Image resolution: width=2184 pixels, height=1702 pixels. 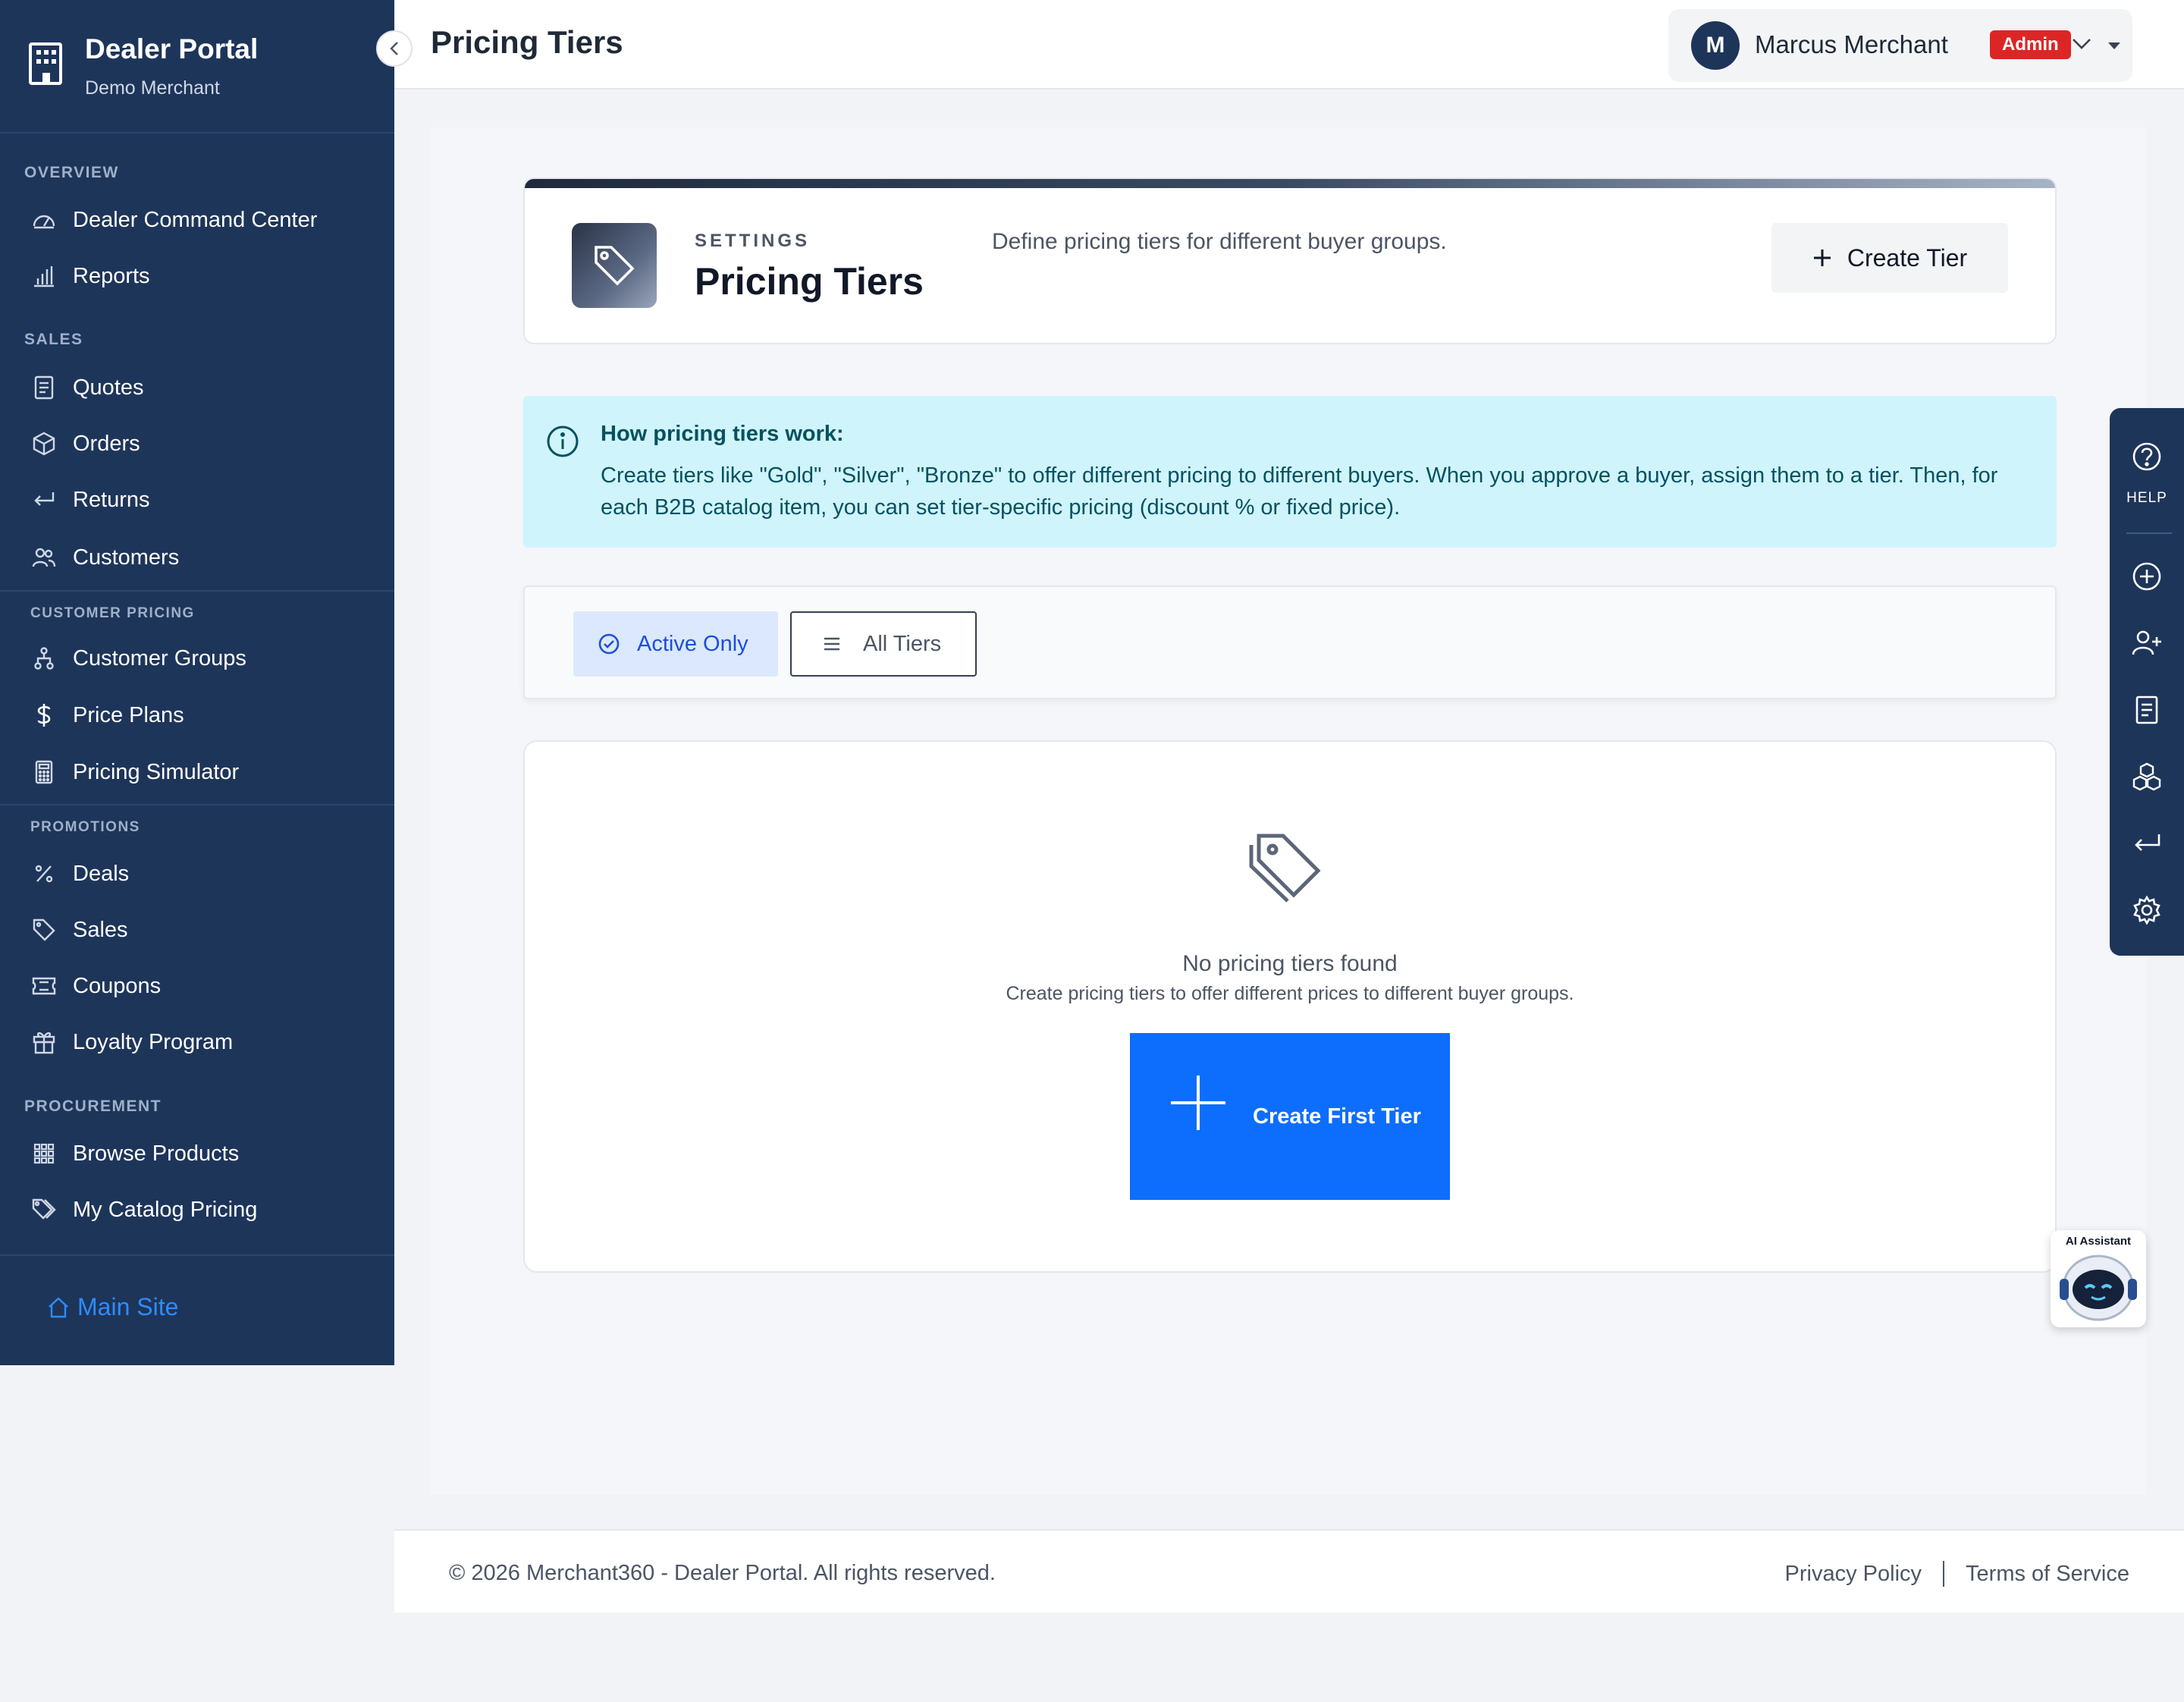 I want to click on sidebar-item-orders: Orders, so click(x=204, y=443).